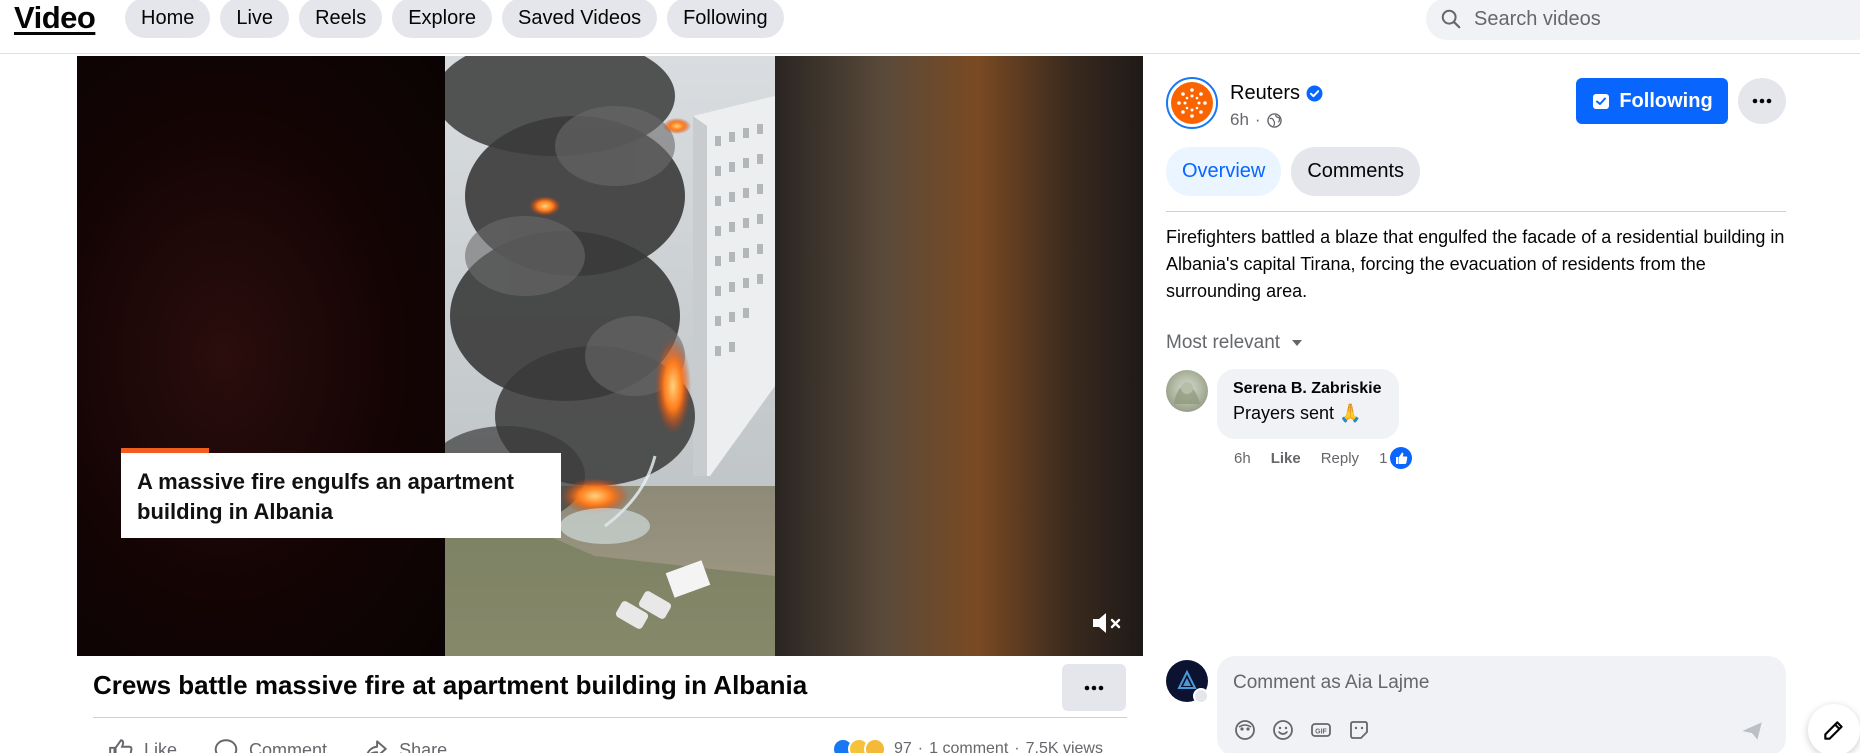 This screenshot has width=1860, height=753. I want to click on share-label: Share, so click(423, 746).